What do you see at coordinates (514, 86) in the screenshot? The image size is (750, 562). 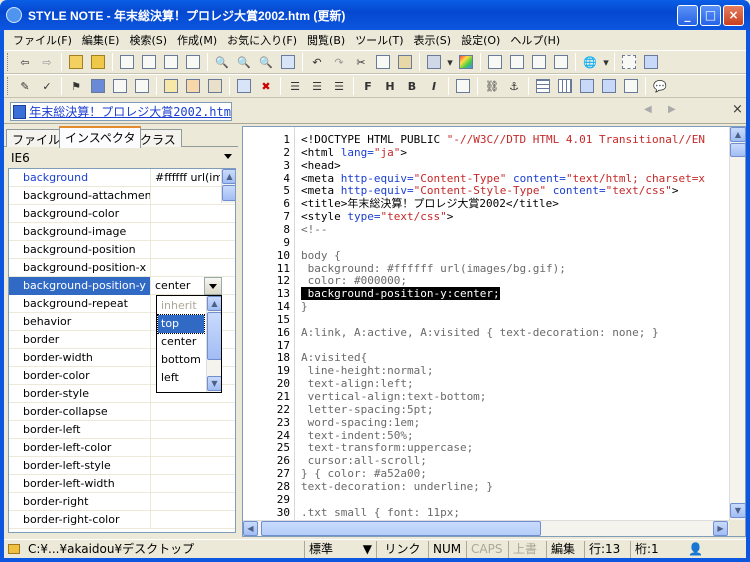 I see `anchor-icon: ⚓` at bounding box center [514, 86].